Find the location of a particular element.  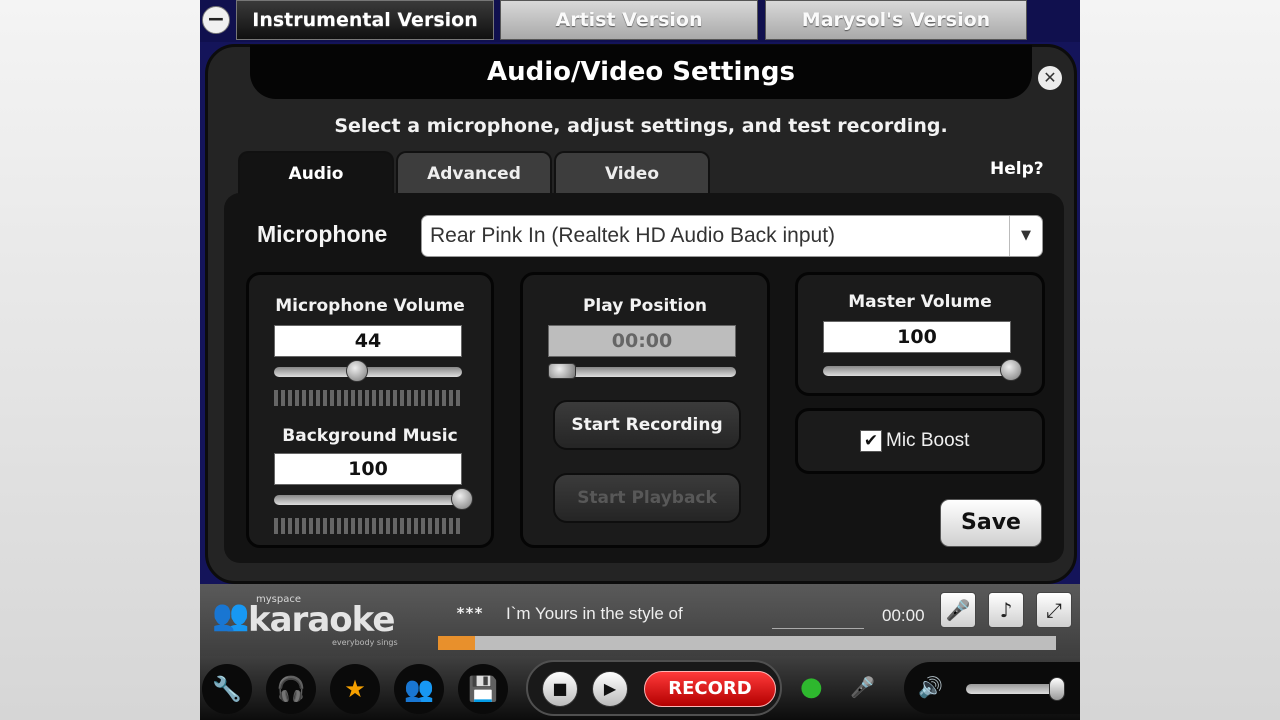

chevron-down-icon: ▼ is located at coordinates (1025, 236).